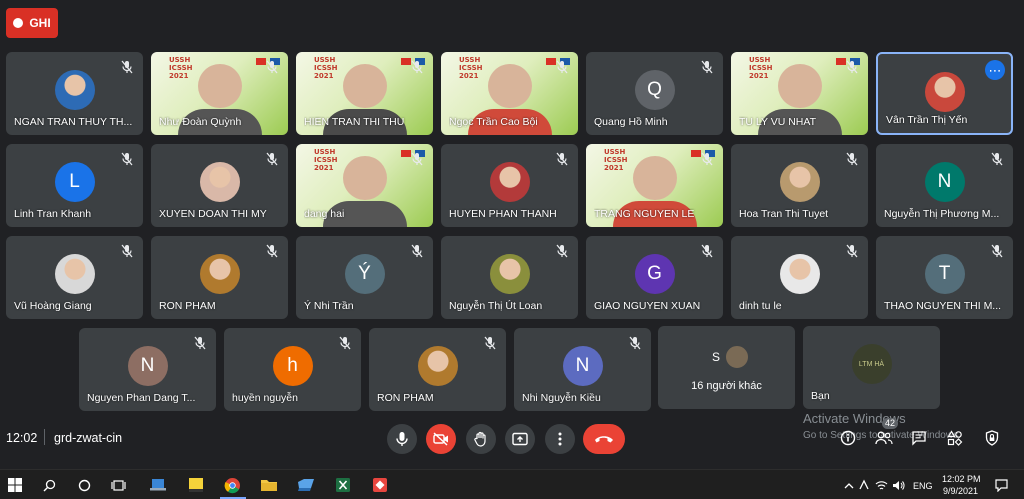 The height and width of the screenshot is (499, 1024). What do you see at coordinates (799, 185) in the screenshot?
I see `participant-tile: Hoa Tran Thi Tuyet` at bounding box center [799, 185].